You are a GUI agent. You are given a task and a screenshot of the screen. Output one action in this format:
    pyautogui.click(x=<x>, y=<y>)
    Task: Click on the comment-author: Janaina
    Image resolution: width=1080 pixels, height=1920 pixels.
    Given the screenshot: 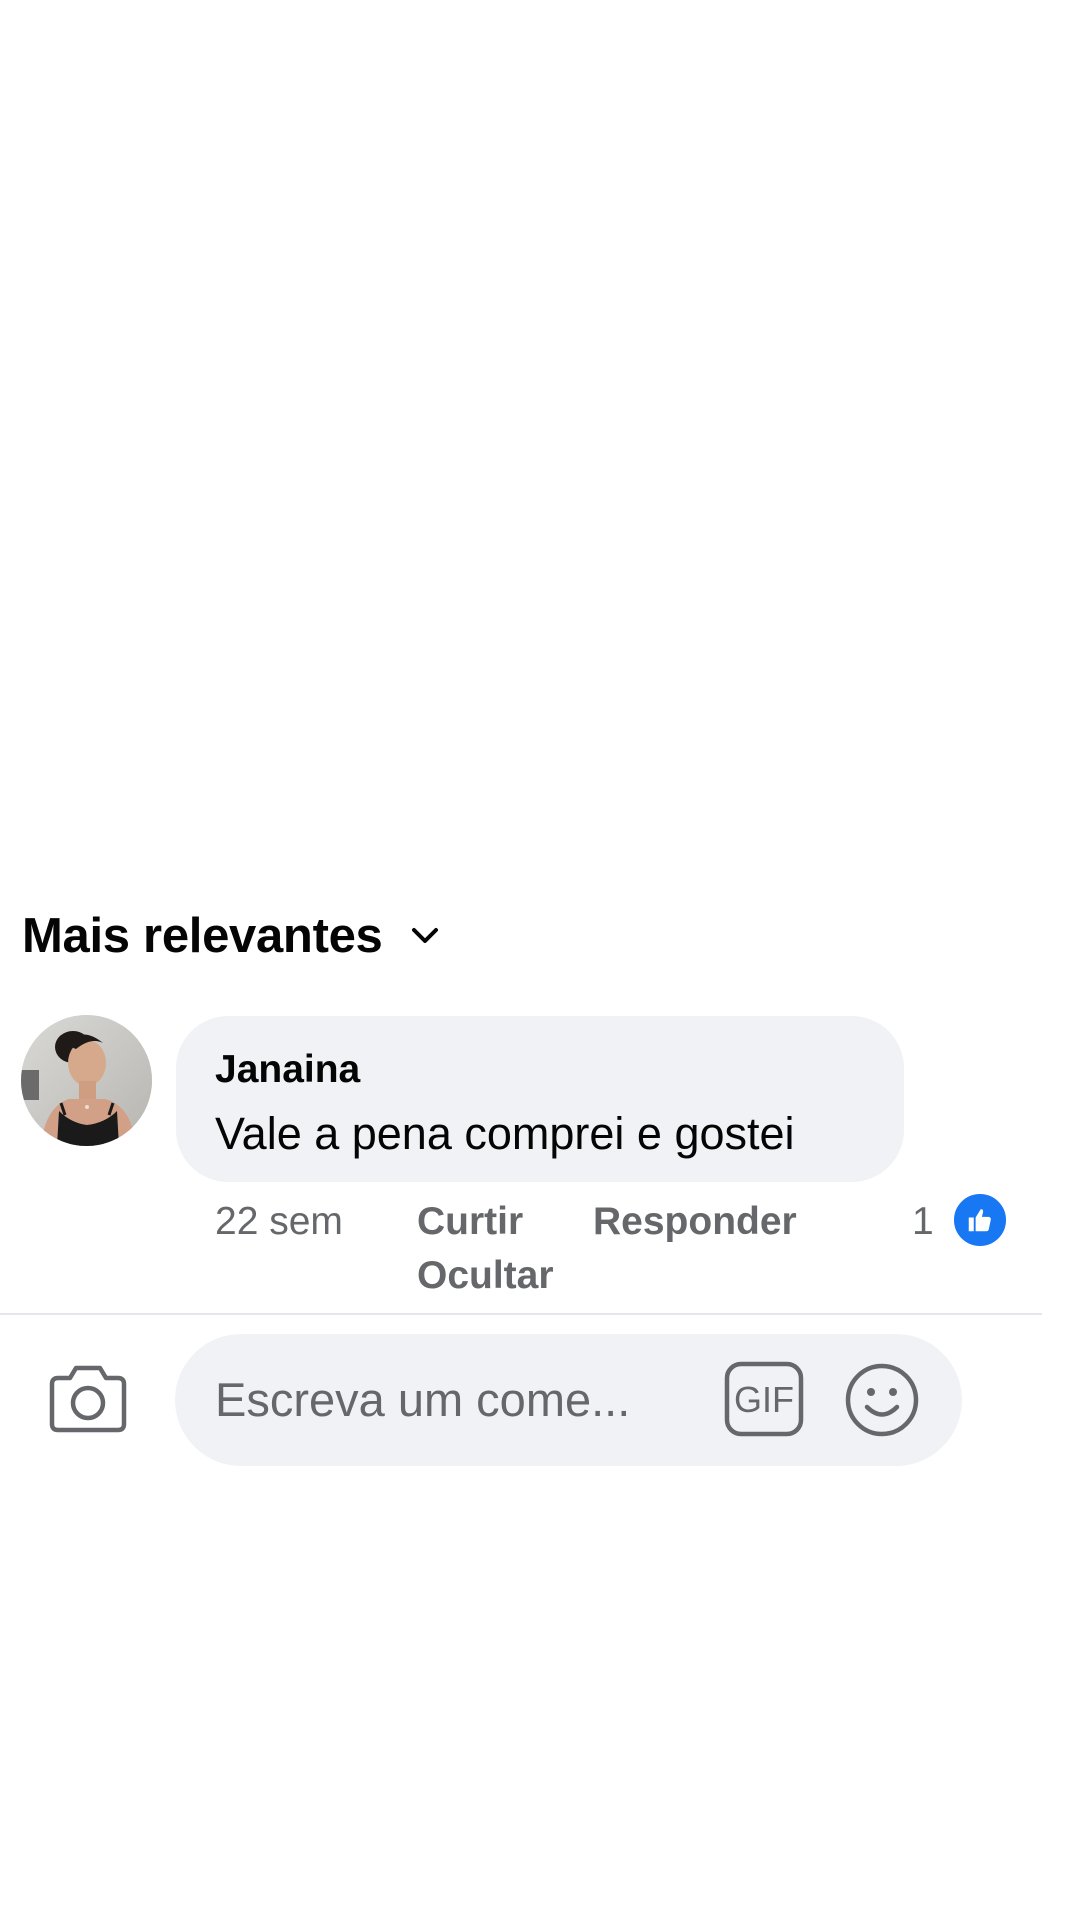 What is the action you would take?
    pyautogui.click(x=559, y=1070)
    